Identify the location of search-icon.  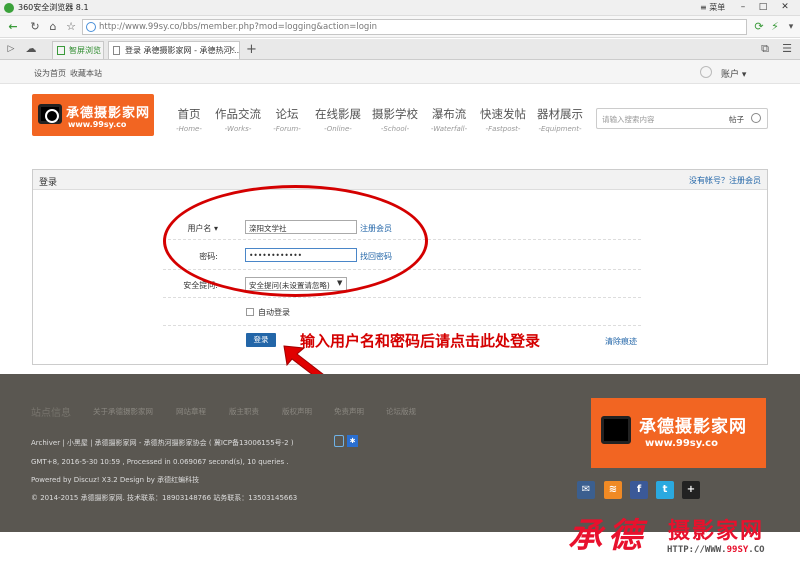
(756, 118).